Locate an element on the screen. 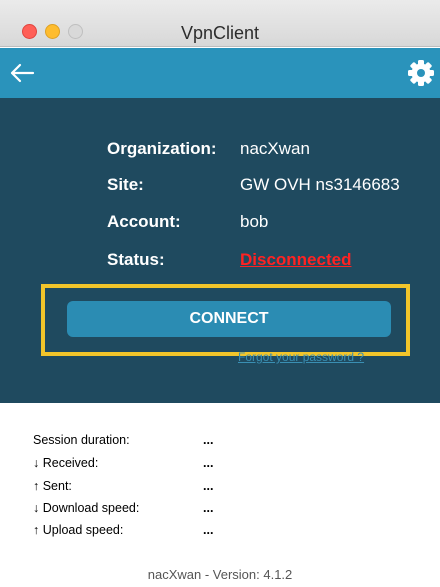 This screenshot has width=440, height=587. download-speed-label: ↓ Download speed: is located at coordinates (86, 508).